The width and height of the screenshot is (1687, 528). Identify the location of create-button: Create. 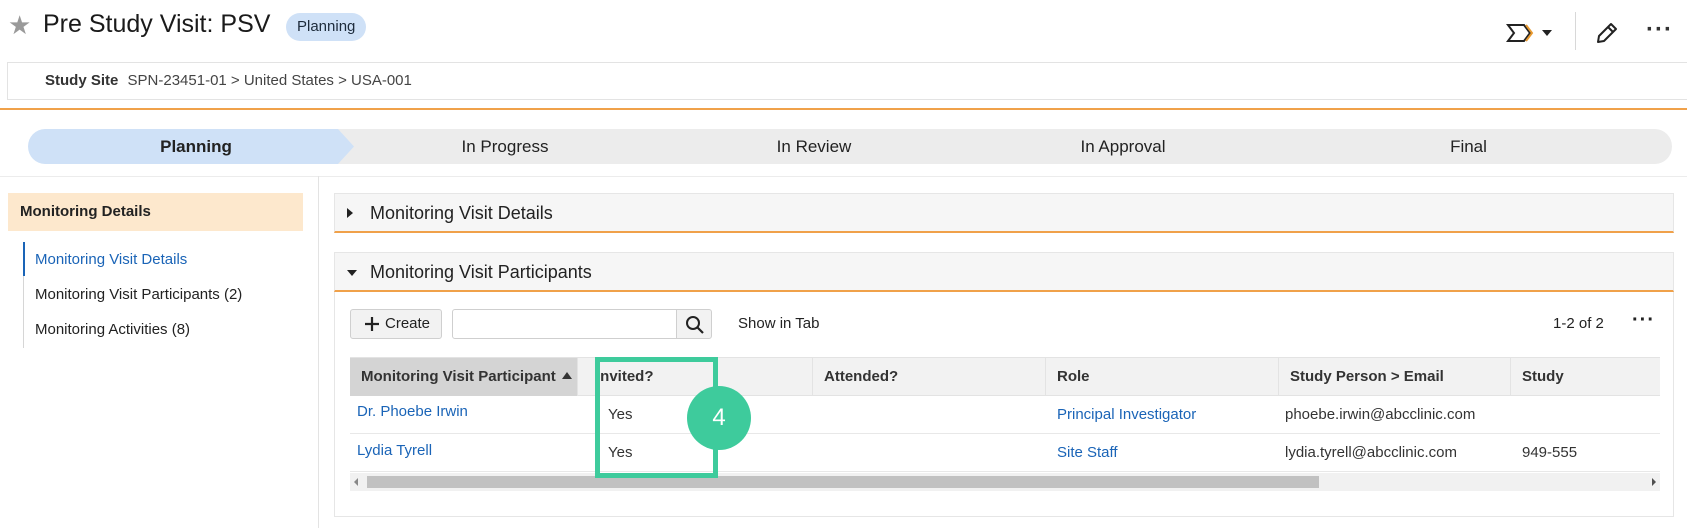
(396, 324).